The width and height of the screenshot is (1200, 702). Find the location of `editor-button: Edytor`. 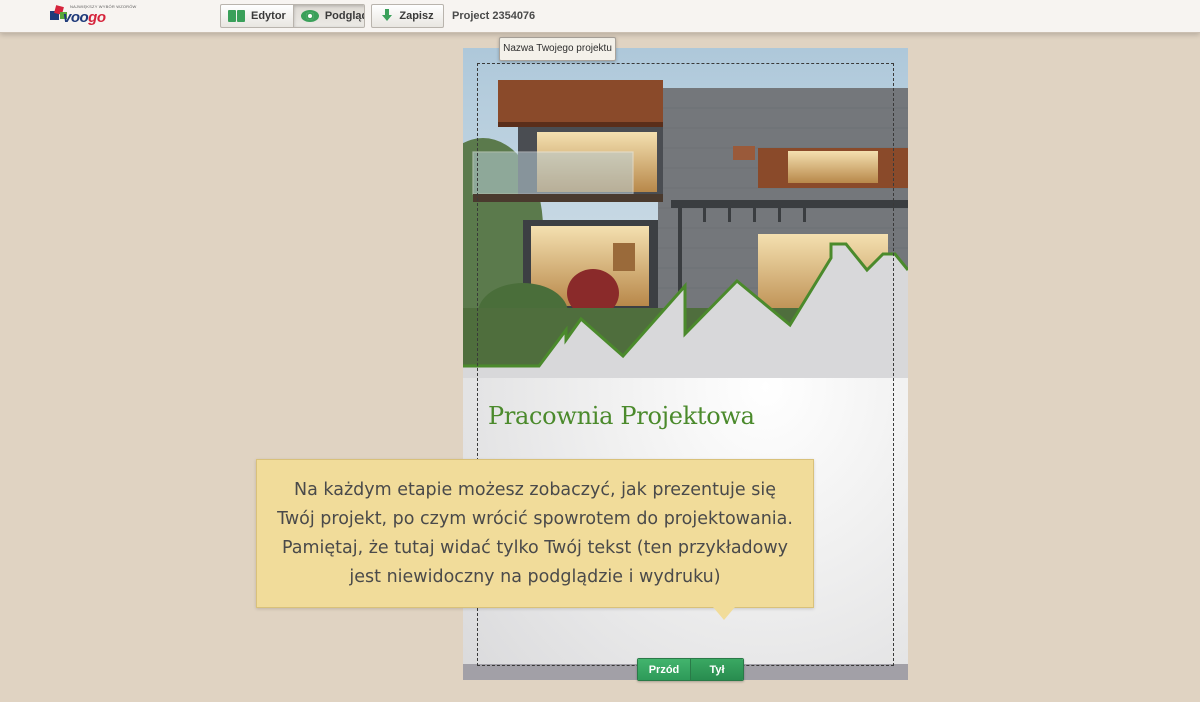

editor-button: Edytor is located at coordinates (257, 16).